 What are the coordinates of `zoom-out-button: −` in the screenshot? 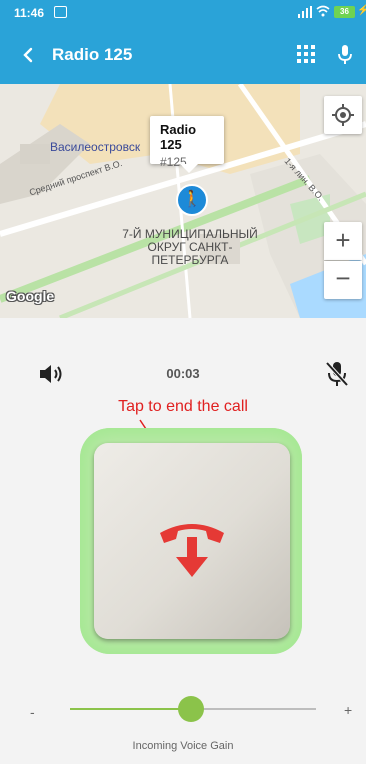 It's located at (343, 280).